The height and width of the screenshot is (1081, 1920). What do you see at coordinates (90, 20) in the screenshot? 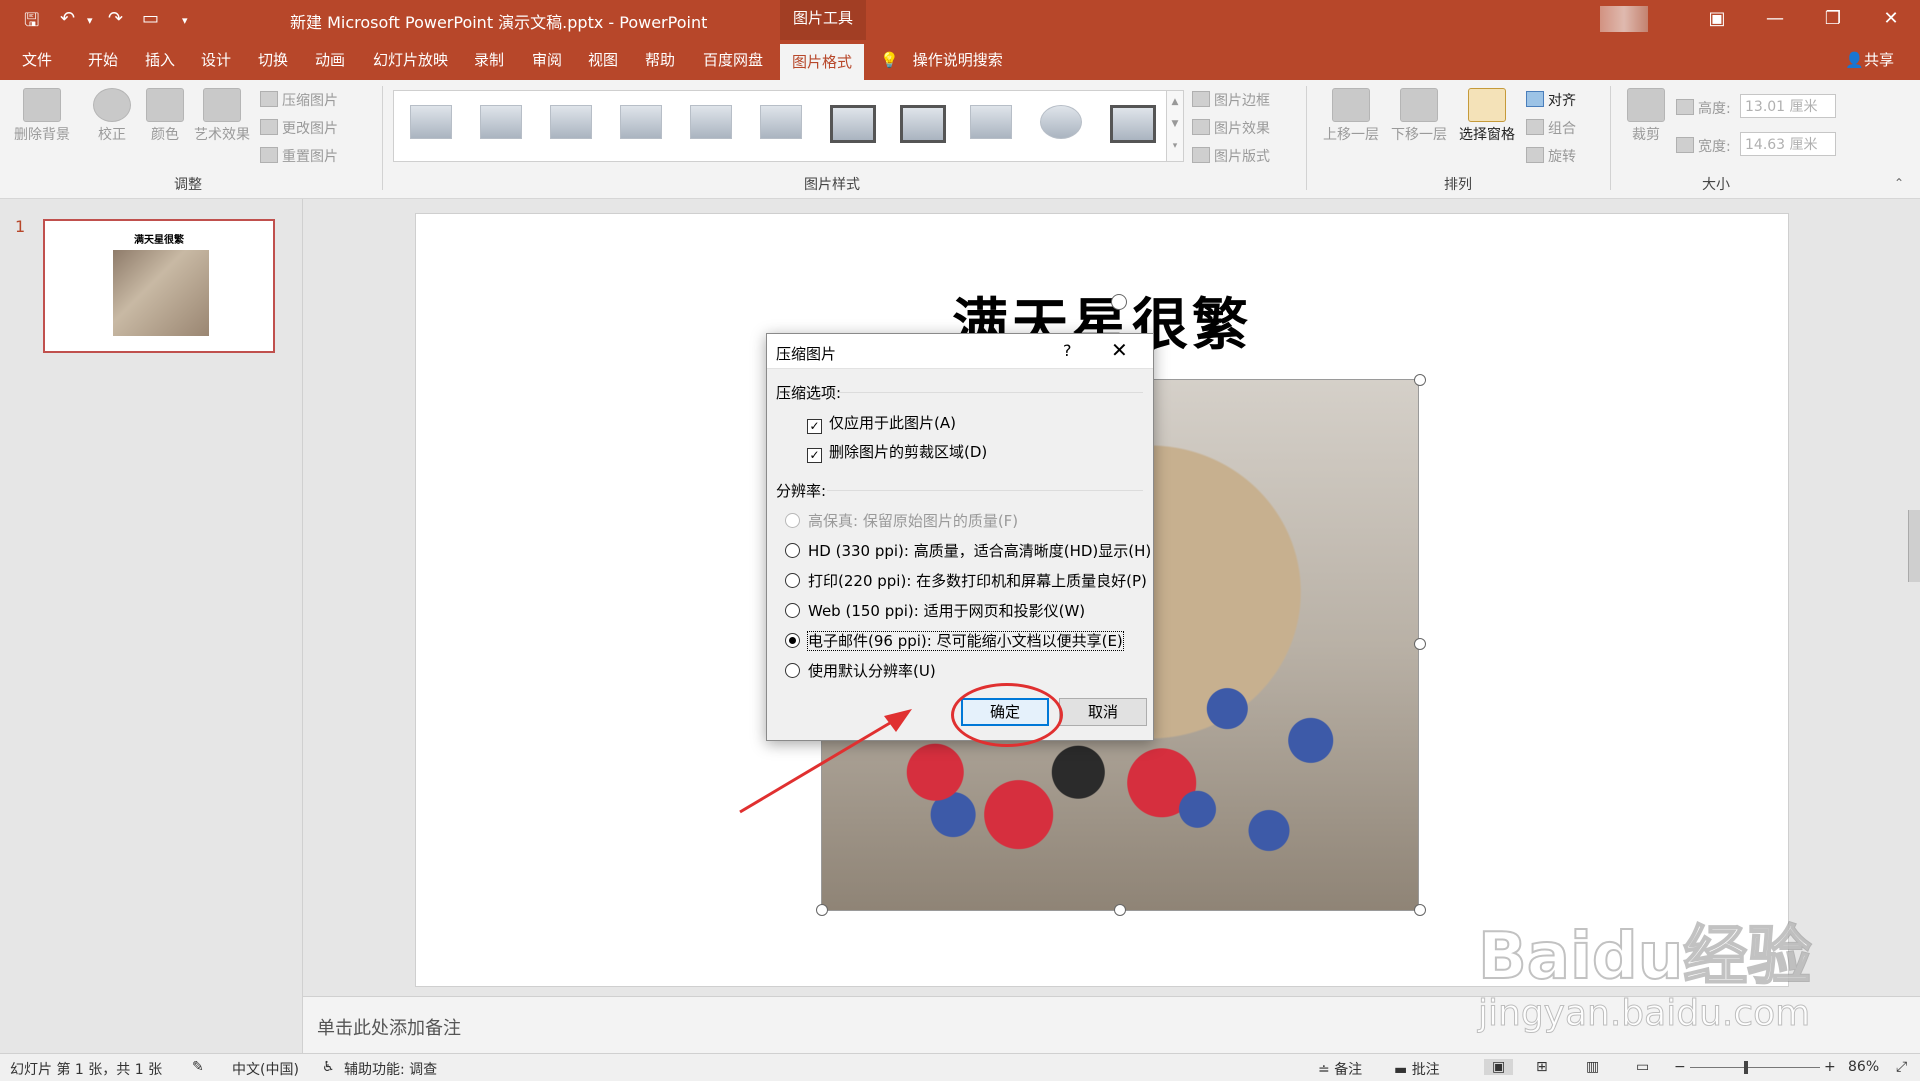
I see `undo-dropdown-icon: ▾` at bounding box center [90, 20].